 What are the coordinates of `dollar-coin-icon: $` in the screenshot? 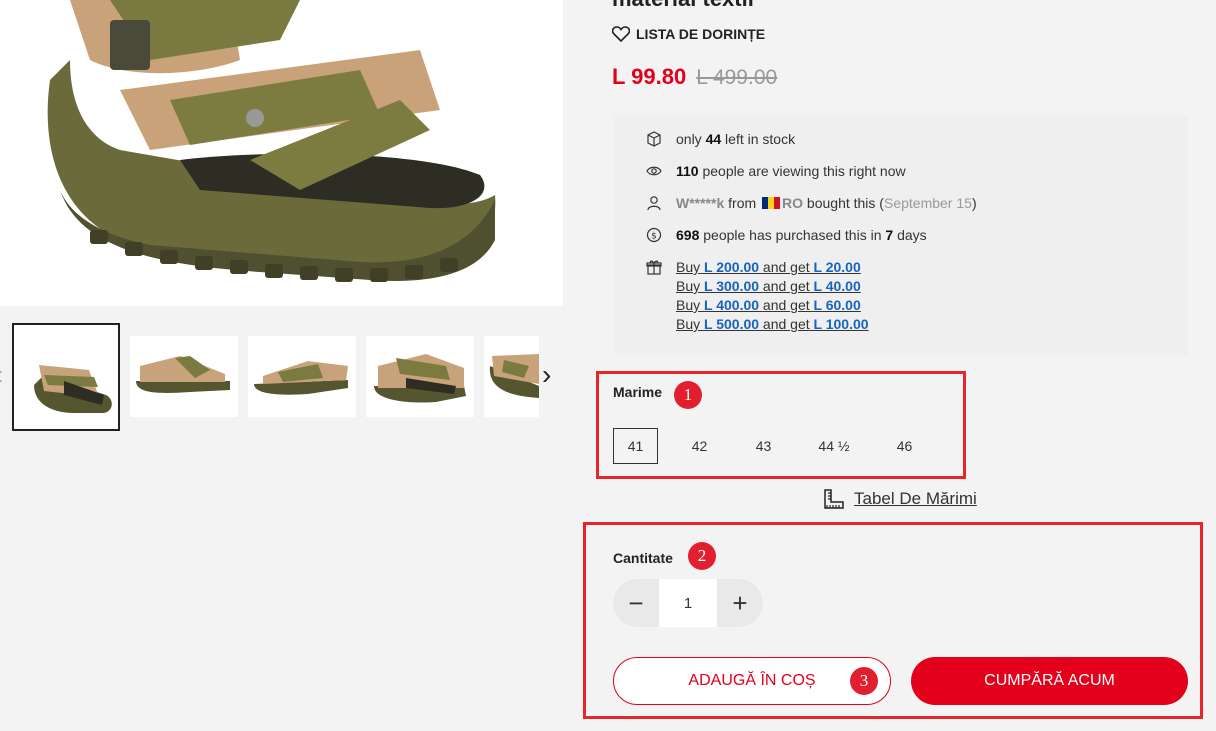 It's located at (654, 235).